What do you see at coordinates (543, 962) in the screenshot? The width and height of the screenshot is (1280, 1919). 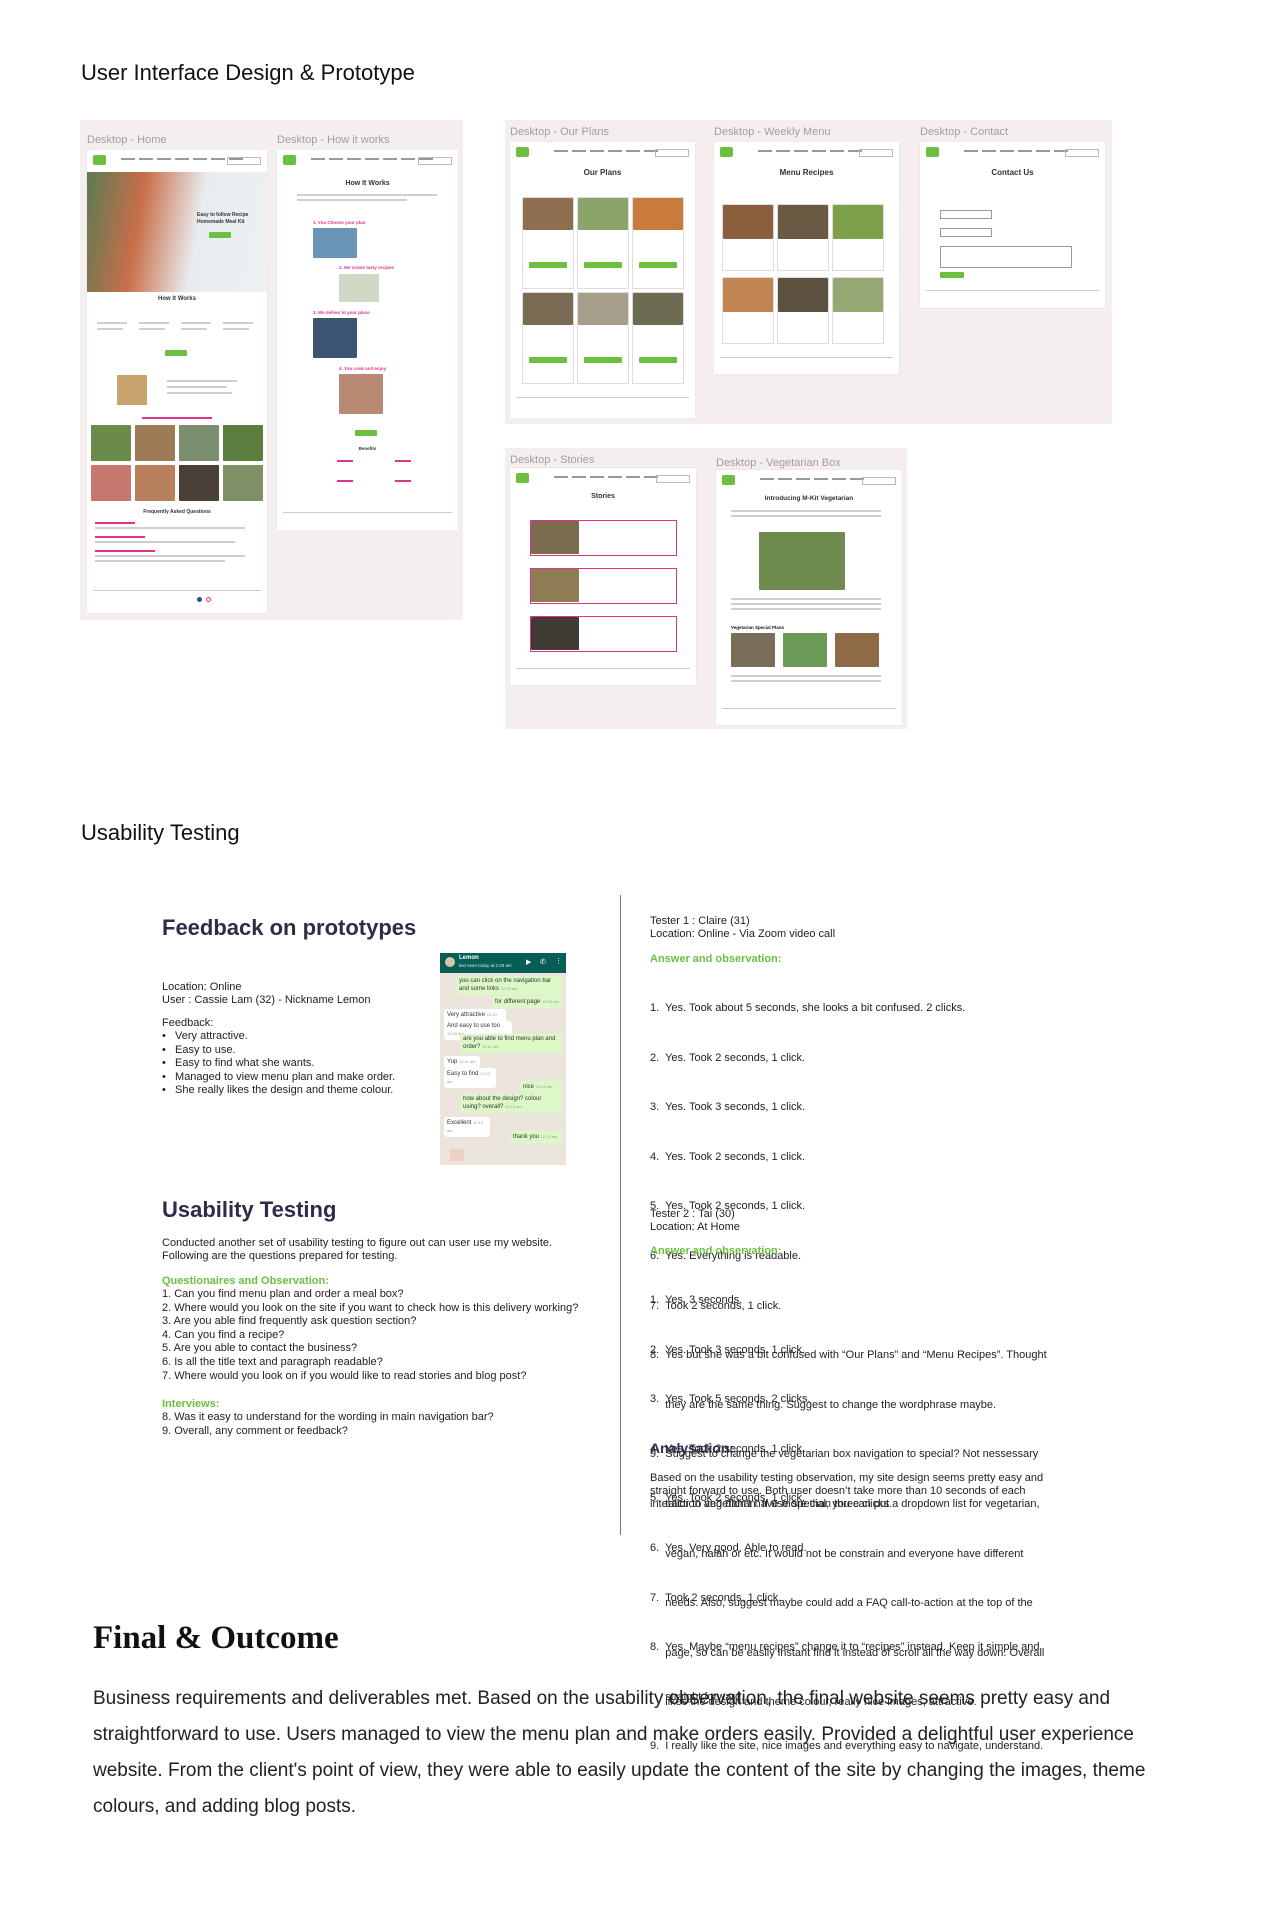 I see `phone-icon: ✆` at bounding box center [543, 962].